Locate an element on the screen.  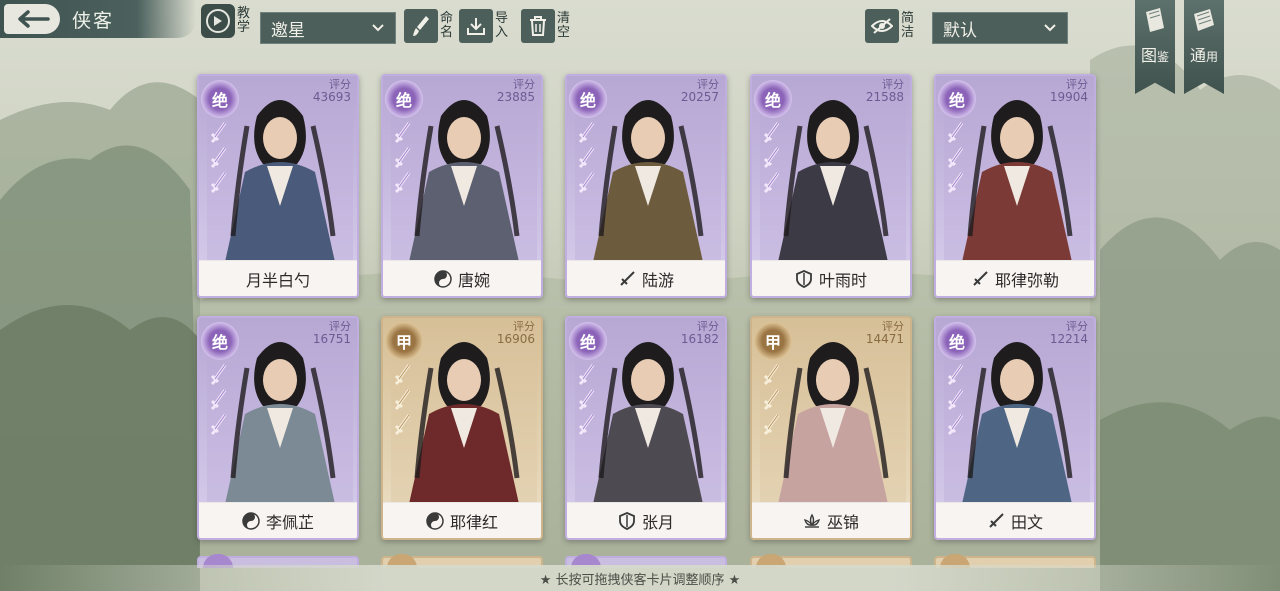
score-value: 20257 is located at coordinates (699, 97).